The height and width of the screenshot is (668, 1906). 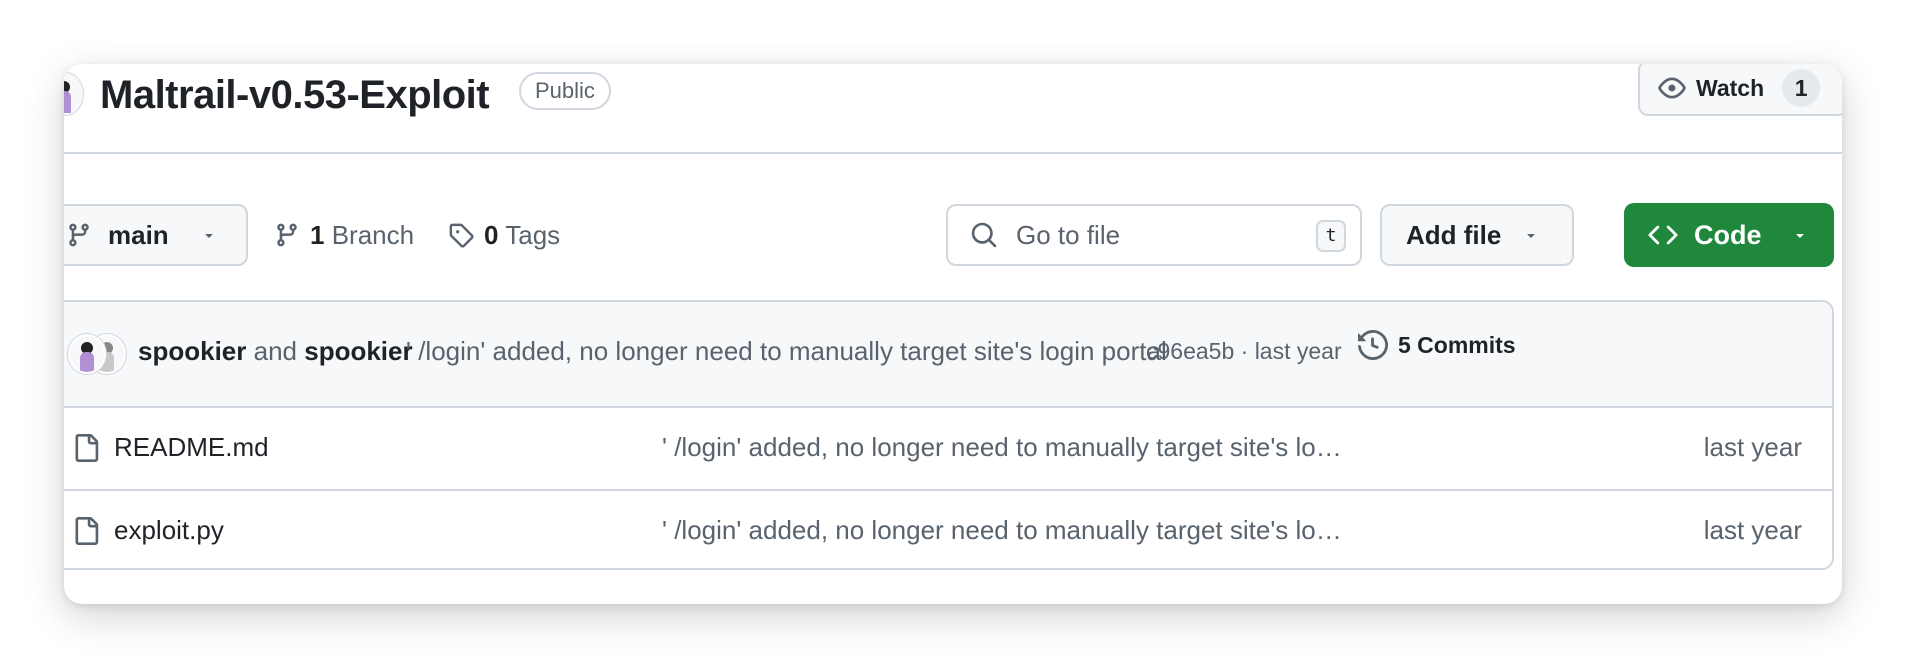 I want to click on branch-count-label: Branch, so click(x=373, y=234).